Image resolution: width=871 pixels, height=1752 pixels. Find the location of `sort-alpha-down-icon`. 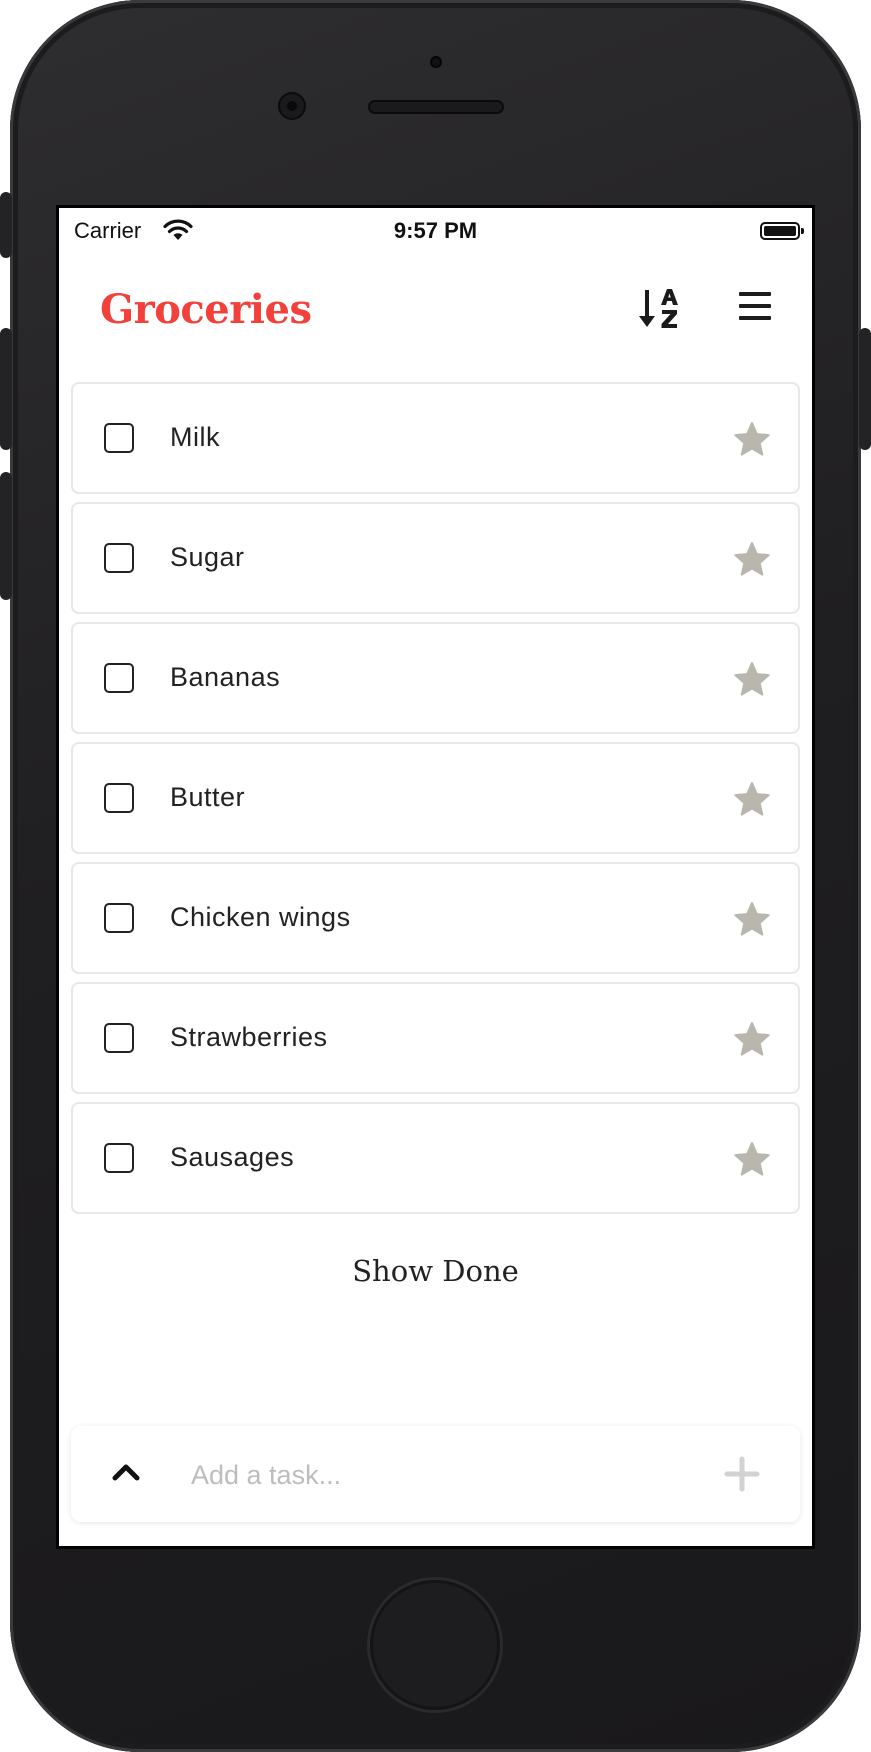

sort-alpha-down-icon is located at coordinates (662, 309).